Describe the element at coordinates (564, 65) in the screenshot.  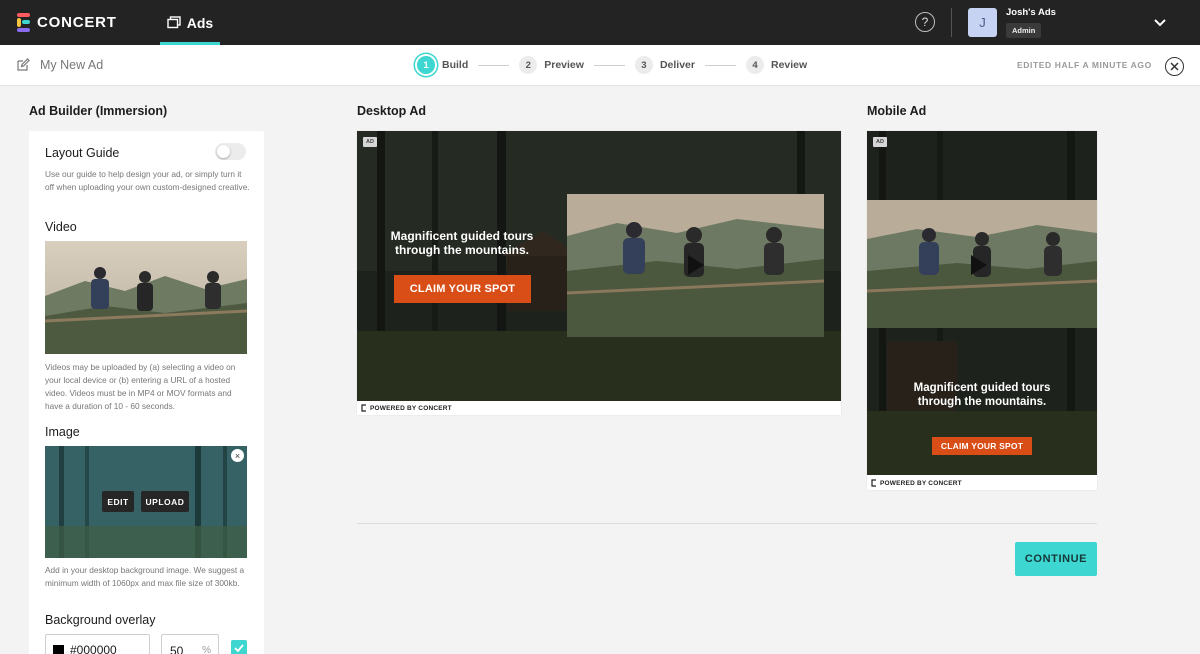
I see `step-label: Preview` at that location.